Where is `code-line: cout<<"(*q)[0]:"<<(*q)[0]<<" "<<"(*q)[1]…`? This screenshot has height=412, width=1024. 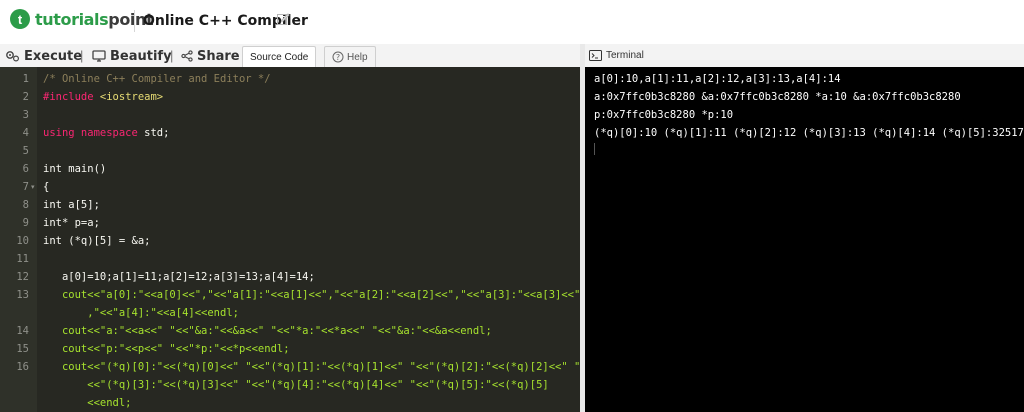 code-line: cout<<"(*q)[0]:"<<(*q)[0]<<" "<<"(*q)[1]… is located at coordinates (311, 367).